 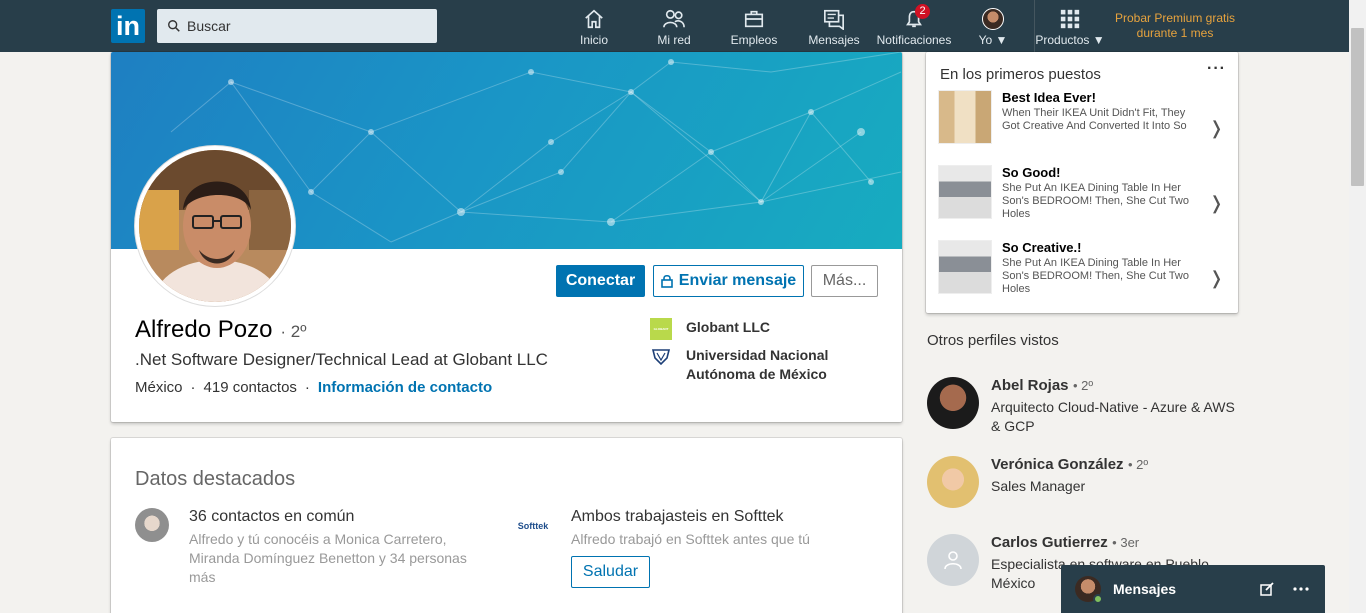 I want to click on name-row: Alfredo Pozo · 2º, so click(x=220, y=330).